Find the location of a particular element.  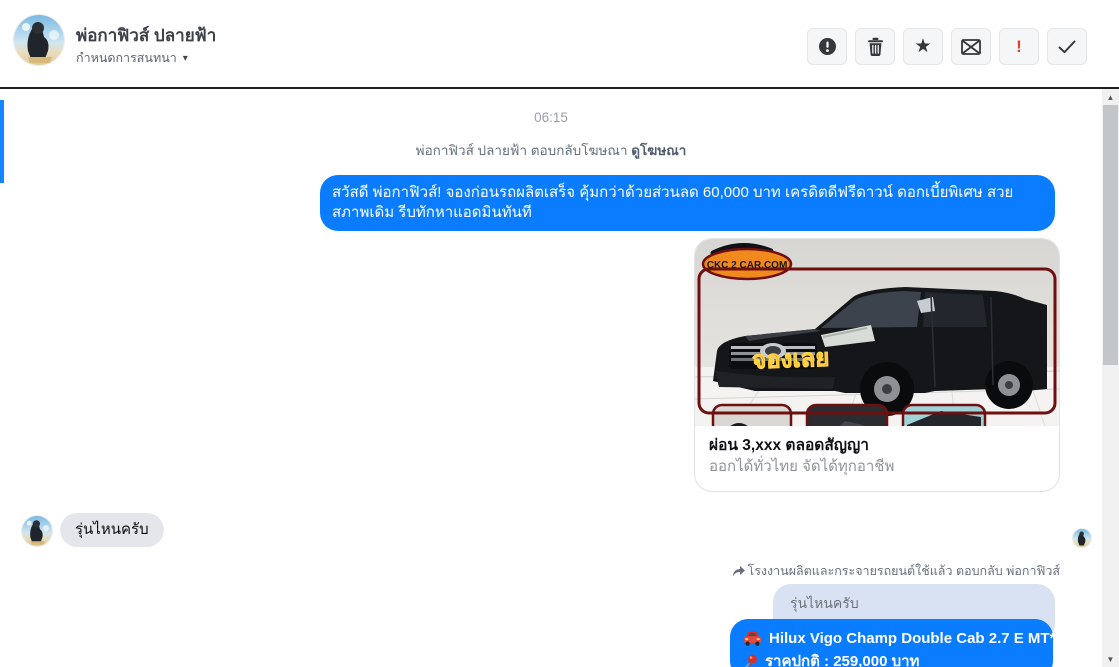

star-button: ★ is located at coordinates (923, 46).